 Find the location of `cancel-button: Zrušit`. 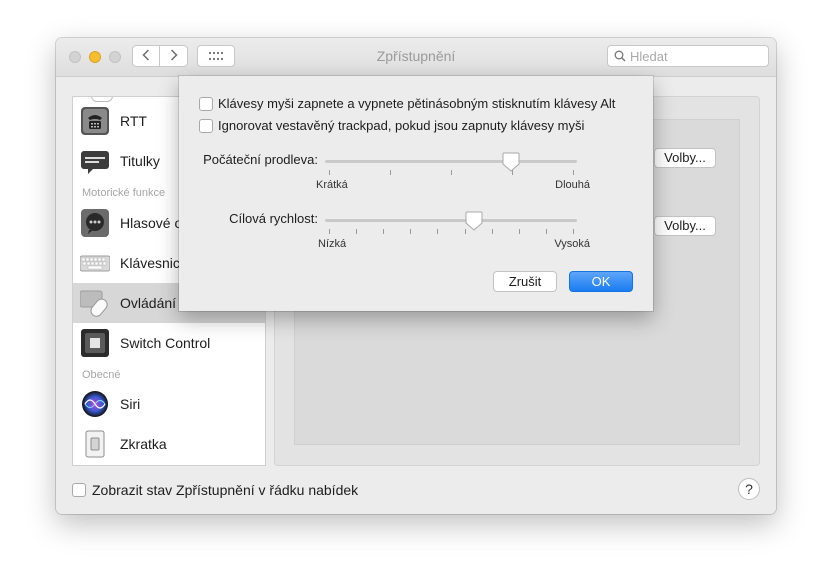

cancel-button: Zrušit is located at coordinates (525, 281).